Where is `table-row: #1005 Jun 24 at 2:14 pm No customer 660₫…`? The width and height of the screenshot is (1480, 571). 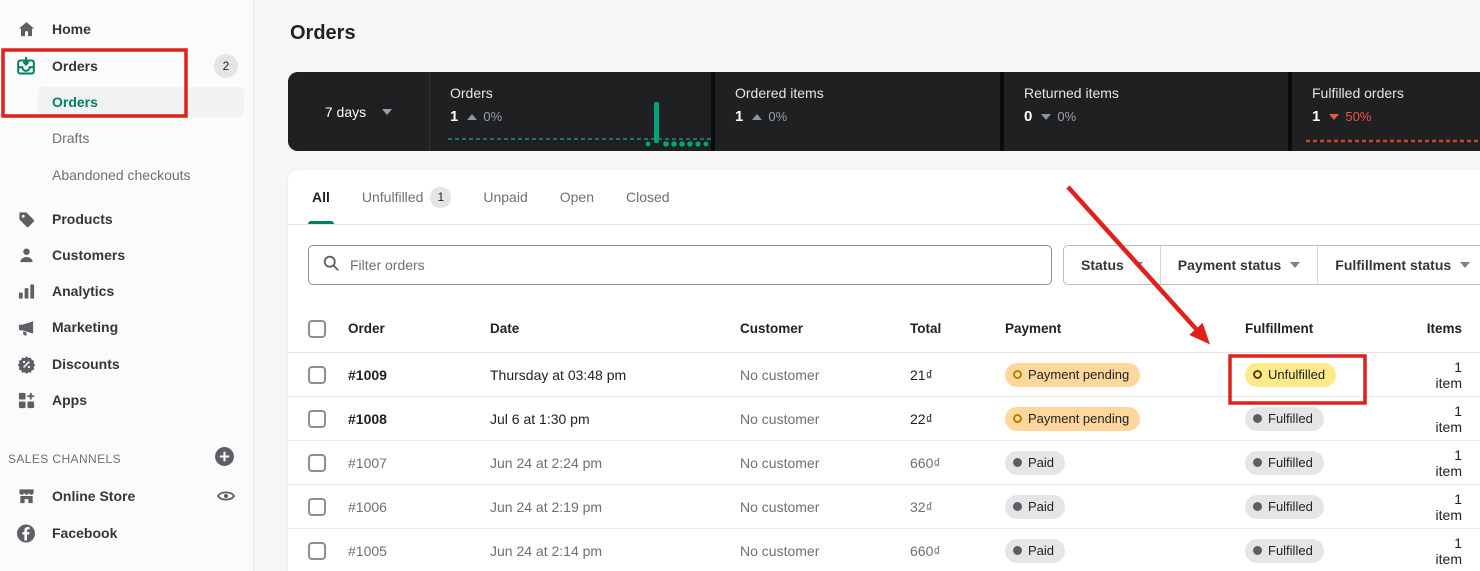
table-row: #1005 Jun 24 at 2:14 pm No customer 660₫… is located at coordinates (884, 550).